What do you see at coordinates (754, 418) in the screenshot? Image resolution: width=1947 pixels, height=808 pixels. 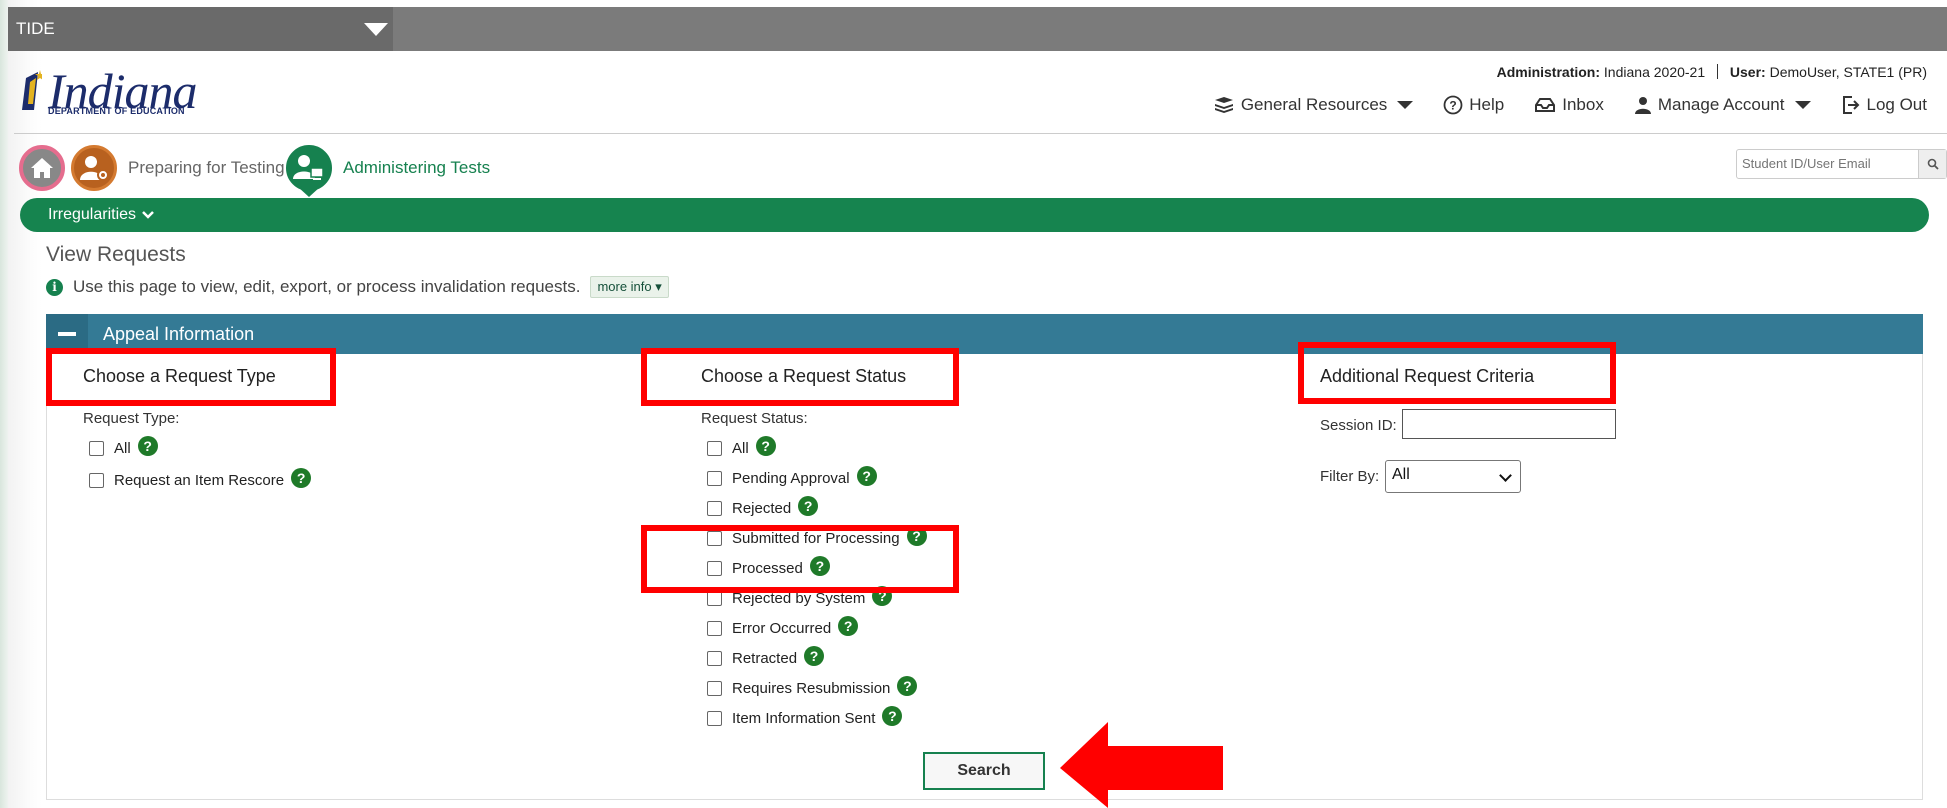 I see `request-status-label: Request Status:` at bounding box center [754, 418].